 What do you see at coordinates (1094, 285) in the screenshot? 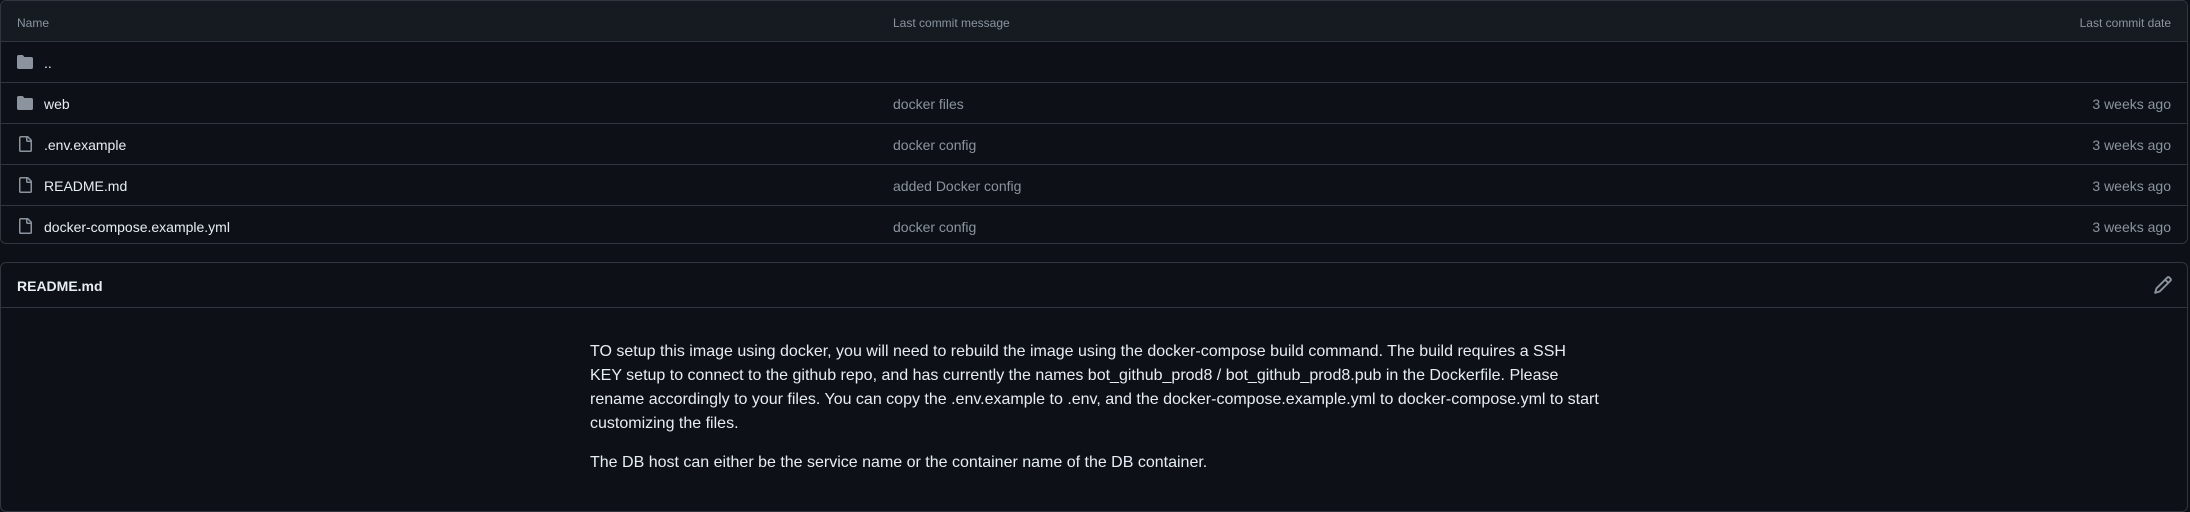
I see `readme-header: README.md` at bounding box center [1094, 285].